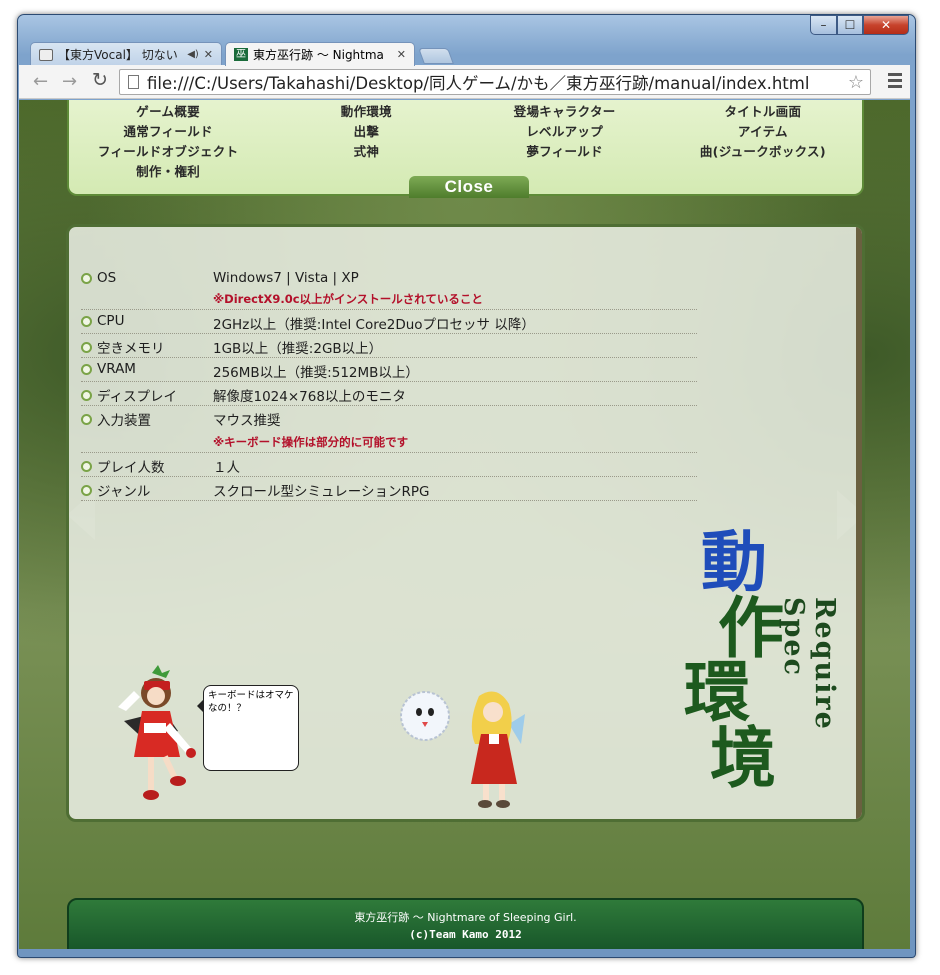 The image size is (940, 975). What do you see at coordinates (366, 110) in the screenshot?
I see `menu-link: 動作環境` at bounding box center [366, 110].